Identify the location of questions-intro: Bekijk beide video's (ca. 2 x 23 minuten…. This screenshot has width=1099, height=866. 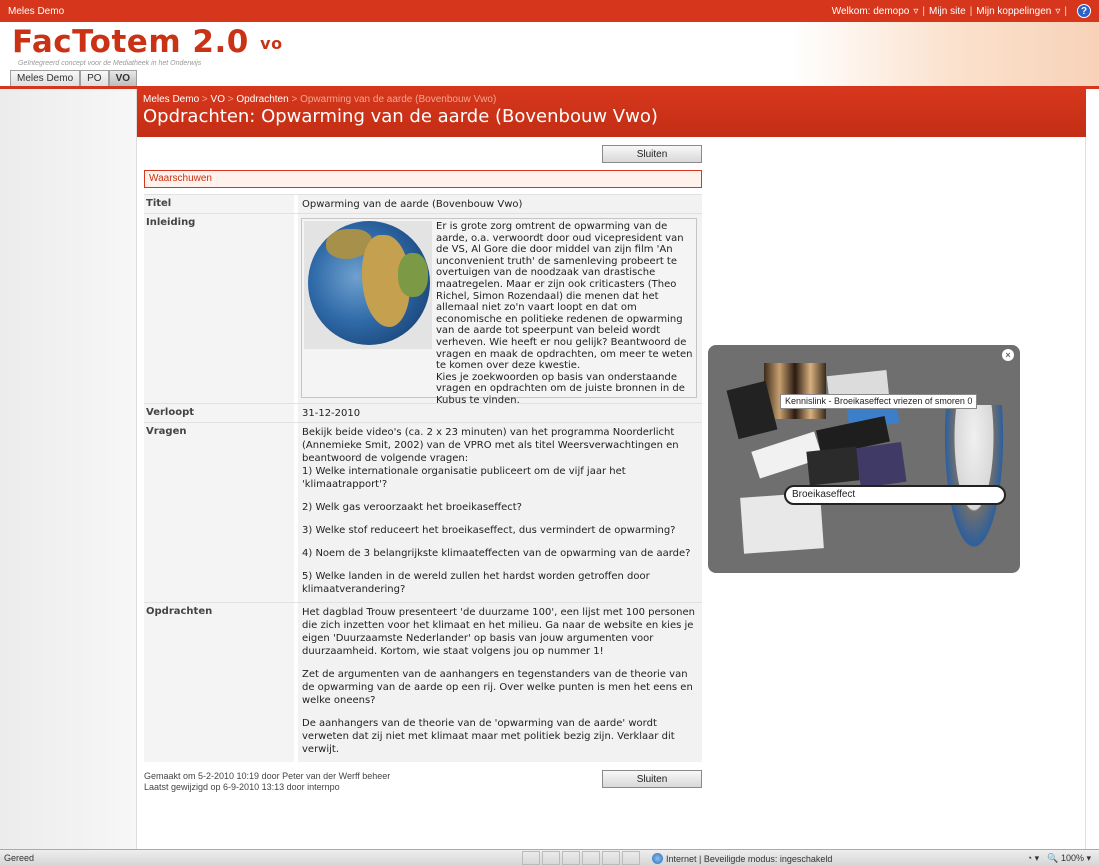
(490, 445).